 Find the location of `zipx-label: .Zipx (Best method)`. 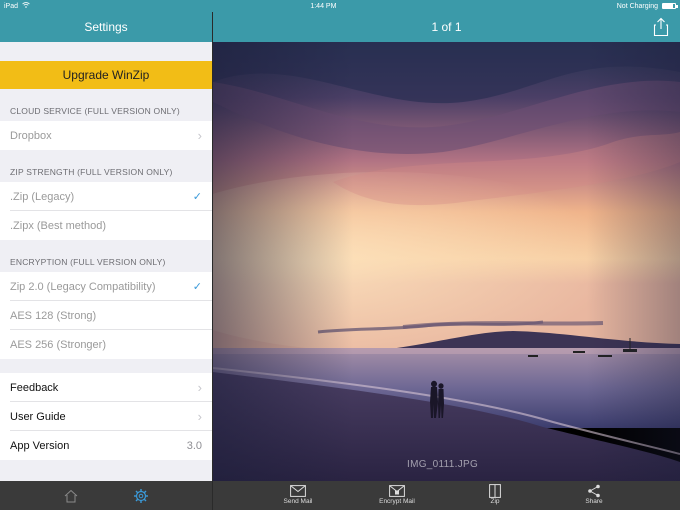

zipx-label: .Zipx (Best method) is located at coordinates (58, 225).